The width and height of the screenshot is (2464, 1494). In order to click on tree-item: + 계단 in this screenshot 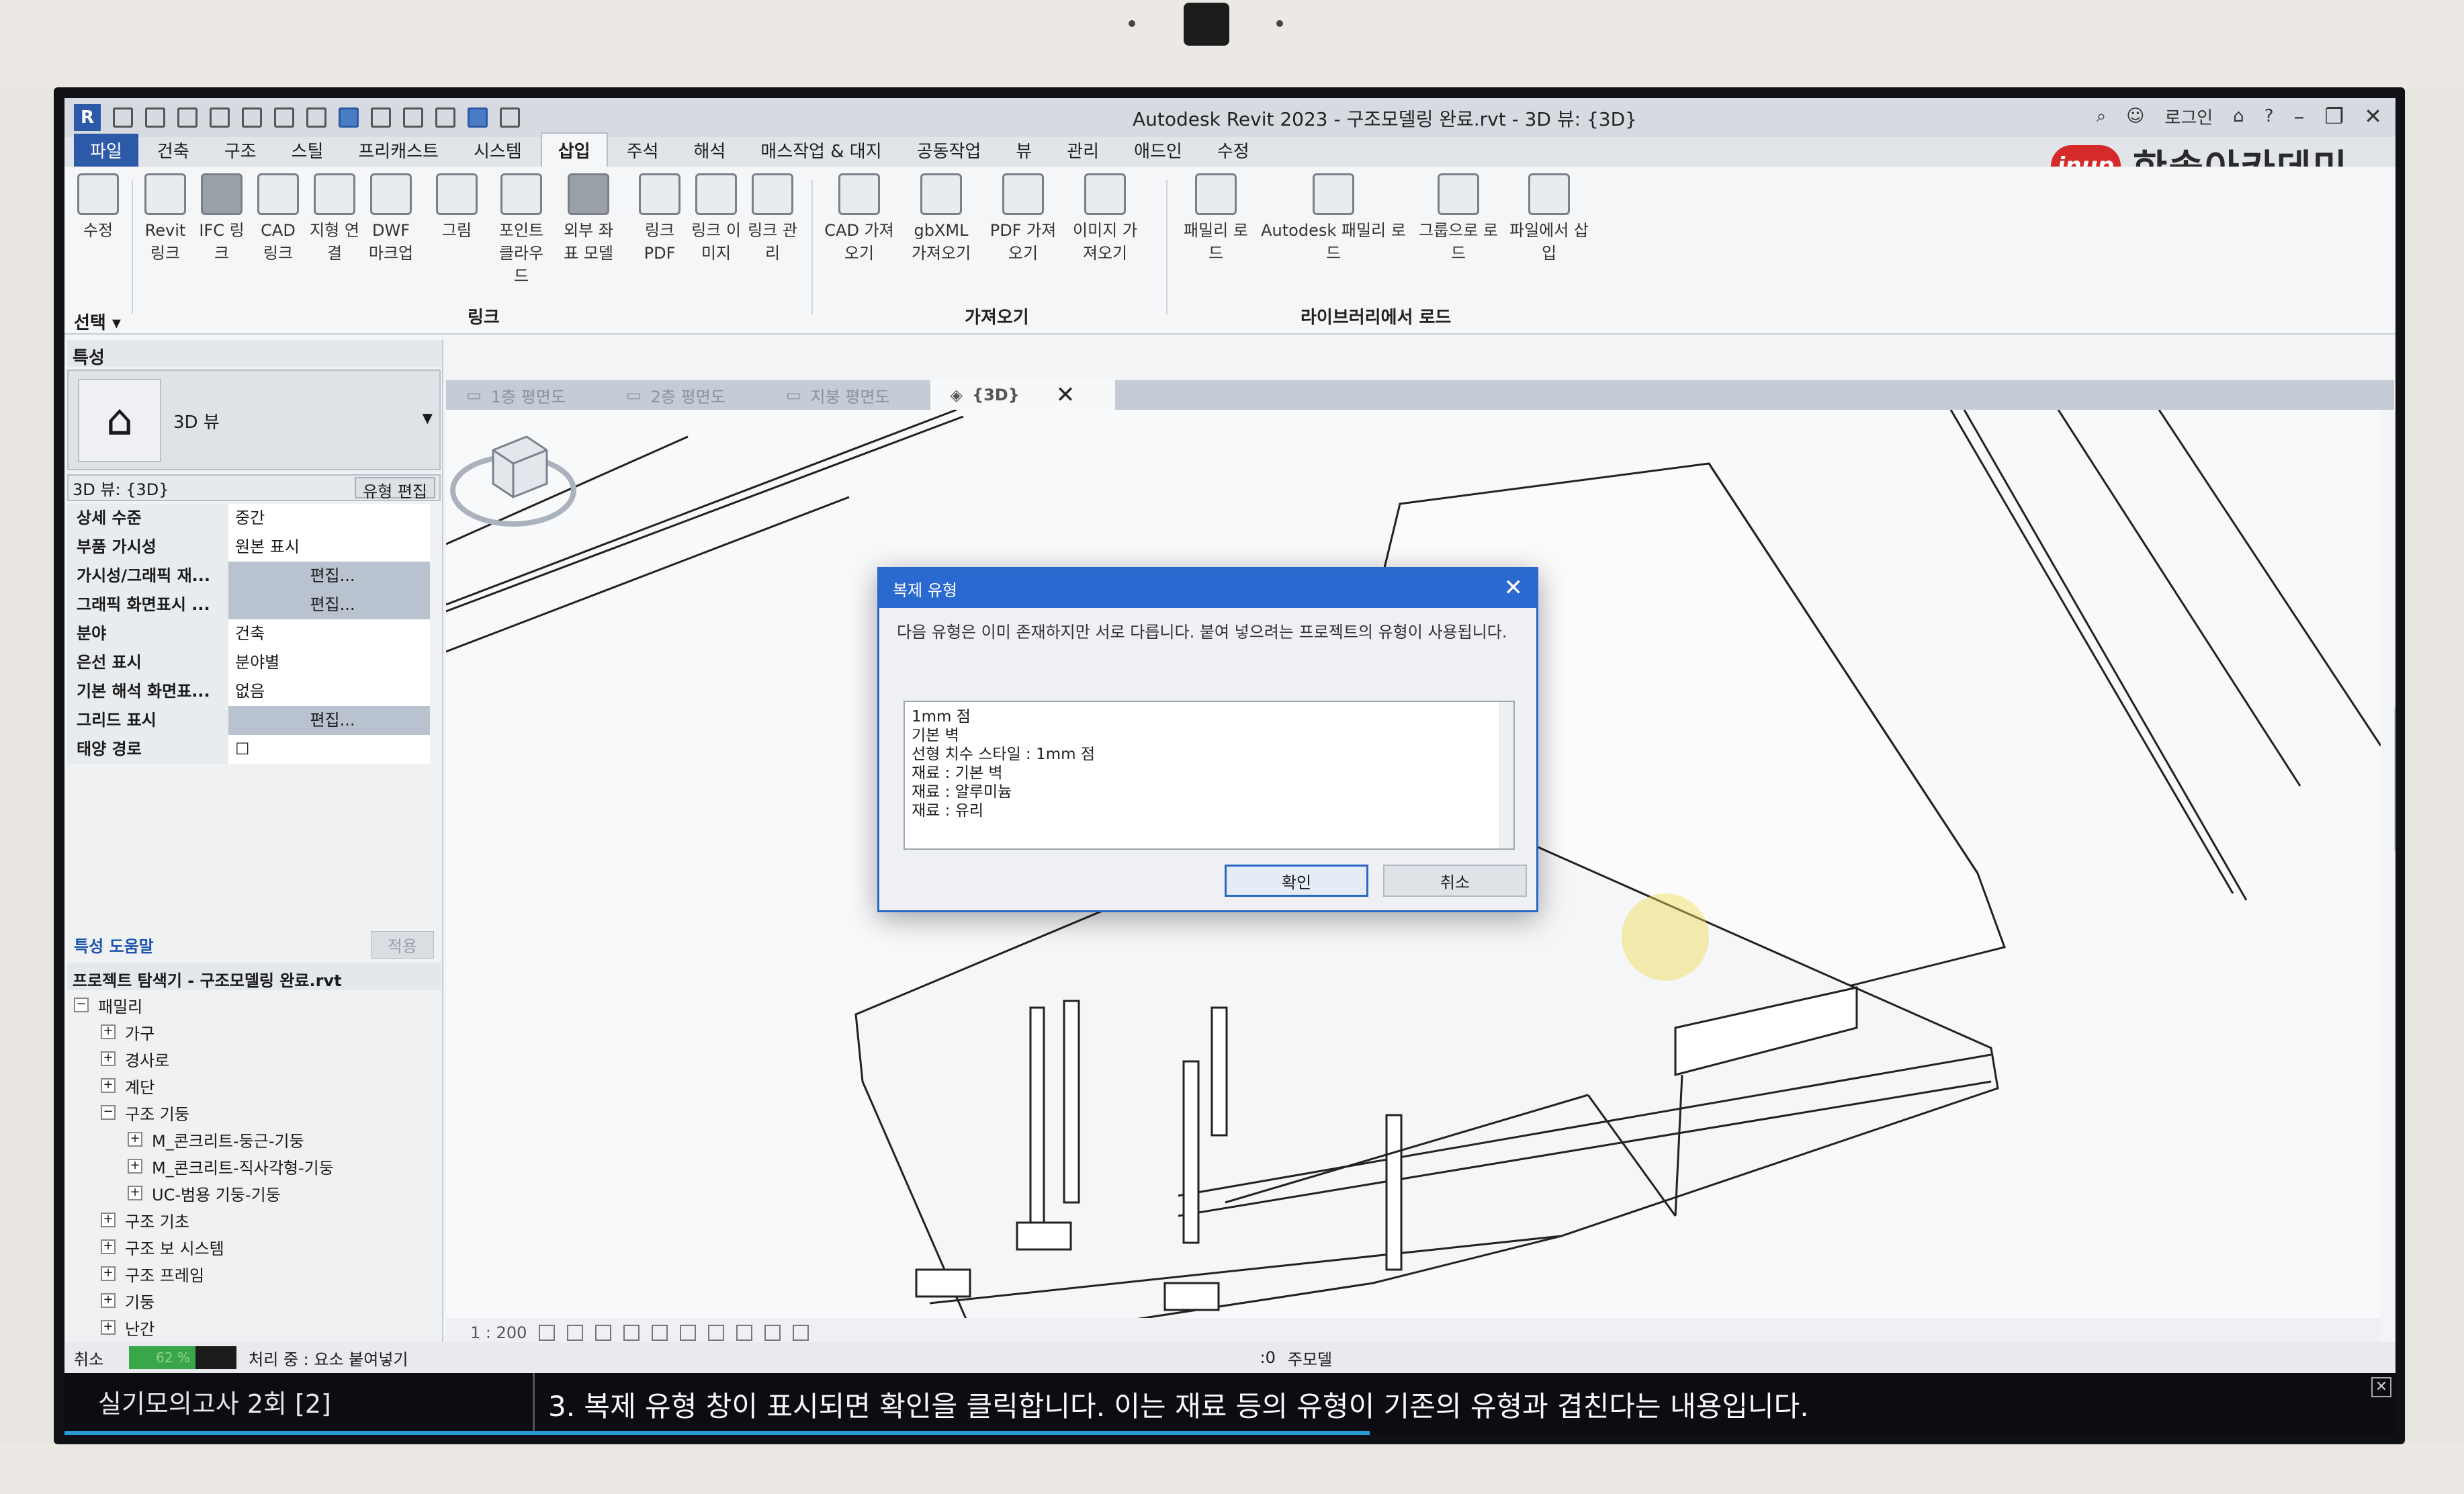, I will do `click(248, 1086)`.